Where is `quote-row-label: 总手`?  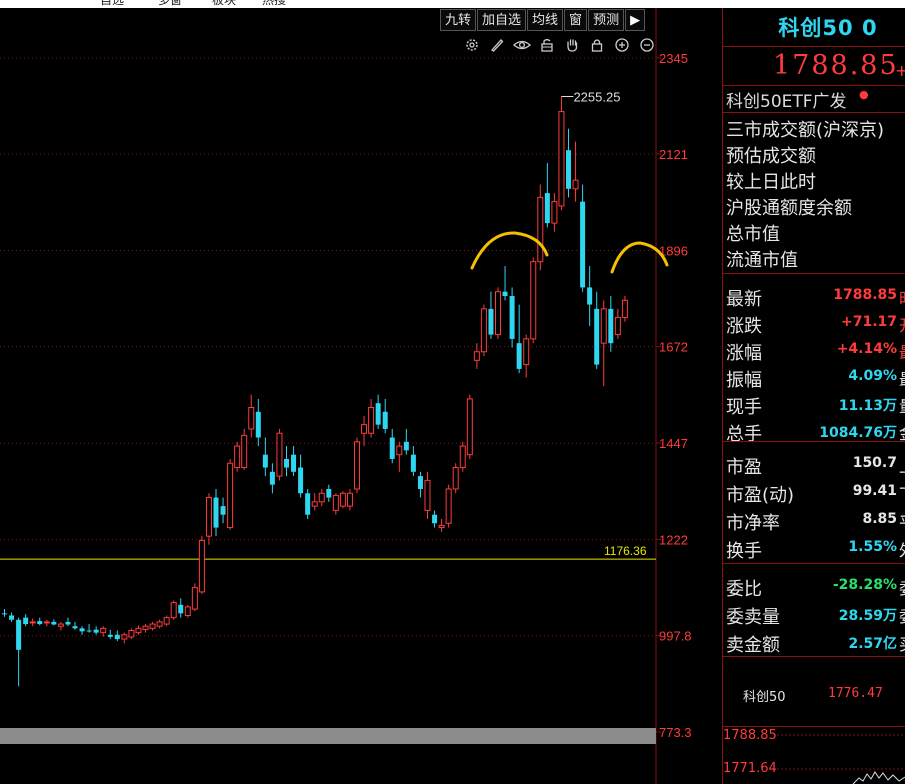 quote-row-label: 总手 is located at coordinates (744, 434).